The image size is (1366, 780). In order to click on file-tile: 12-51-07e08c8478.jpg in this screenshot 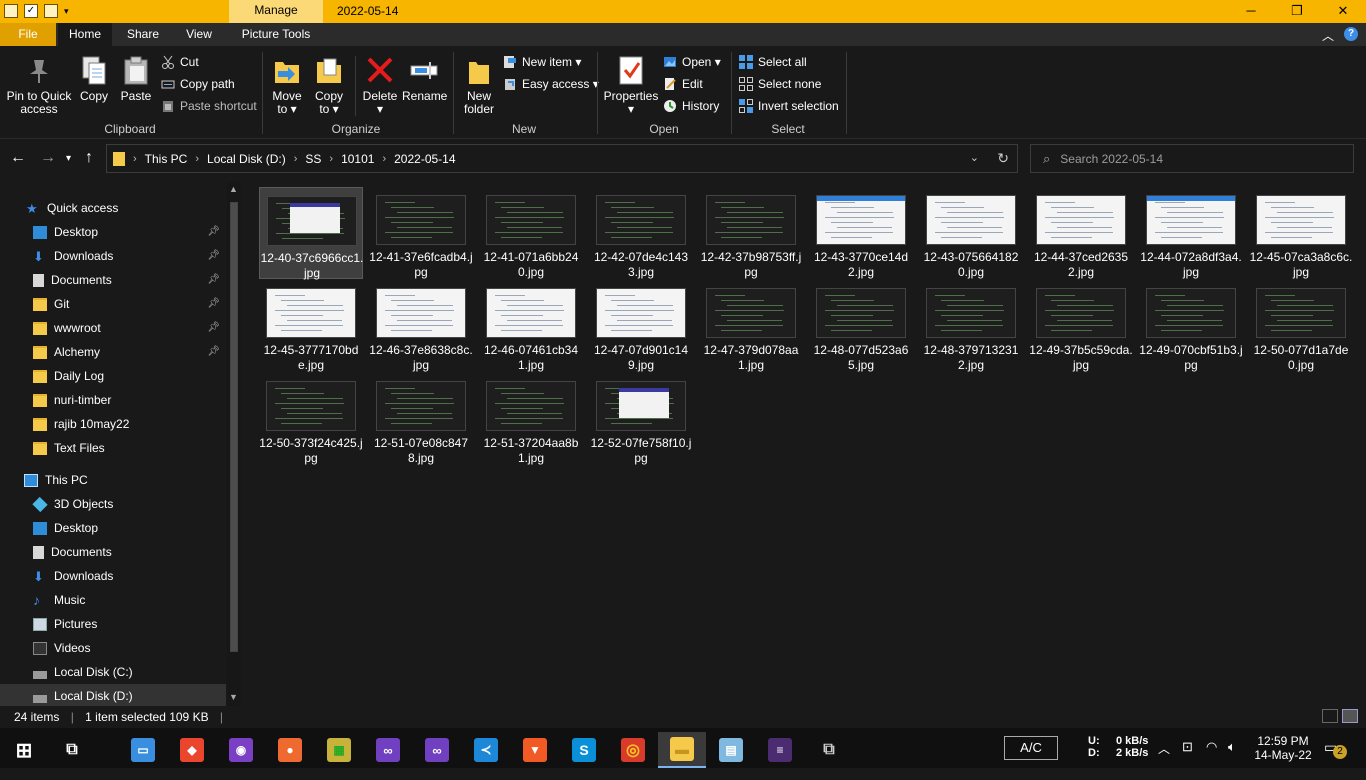, I will do `click(421, 419)`.